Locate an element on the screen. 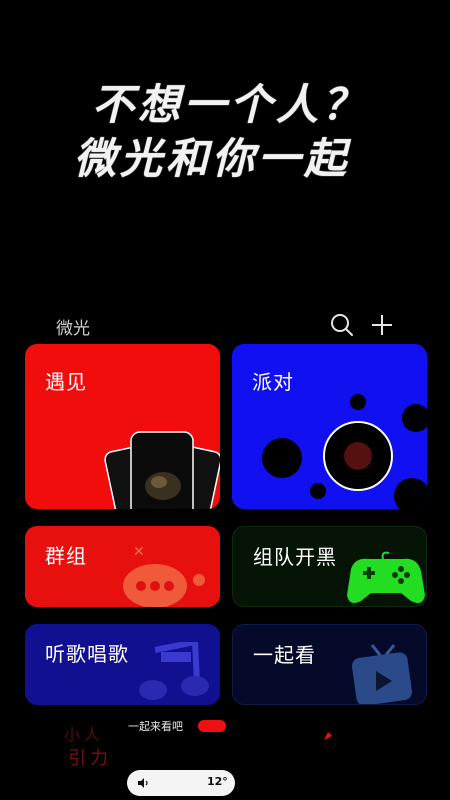 The image size is (450, 800). temperature-text: 12° is located at coordinates (217, 781).